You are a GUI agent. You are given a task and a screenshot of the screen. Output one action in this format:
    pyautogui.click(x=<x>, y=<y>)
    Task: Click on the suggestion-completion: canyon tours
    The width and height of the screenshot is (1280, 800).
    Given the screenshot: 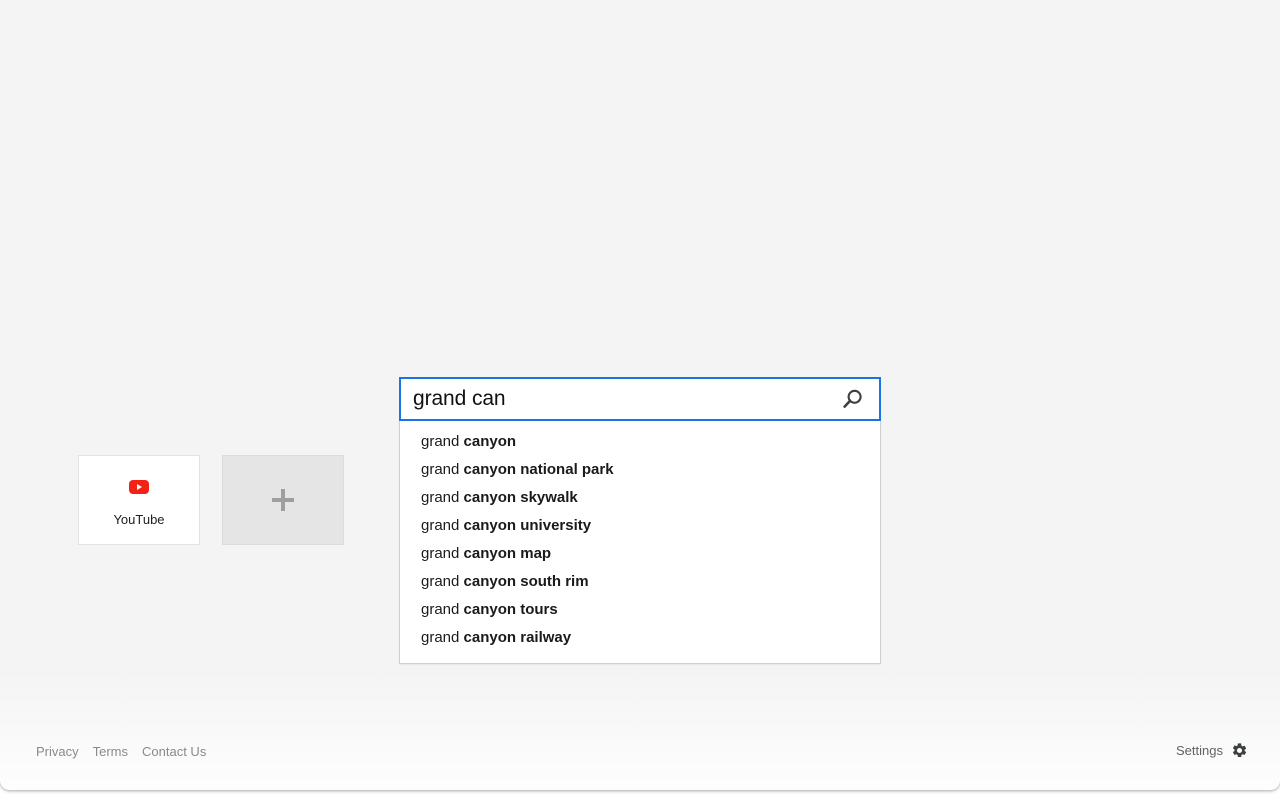 What is the action you would take?
    pyautogui.click(x=510, y=609)
    